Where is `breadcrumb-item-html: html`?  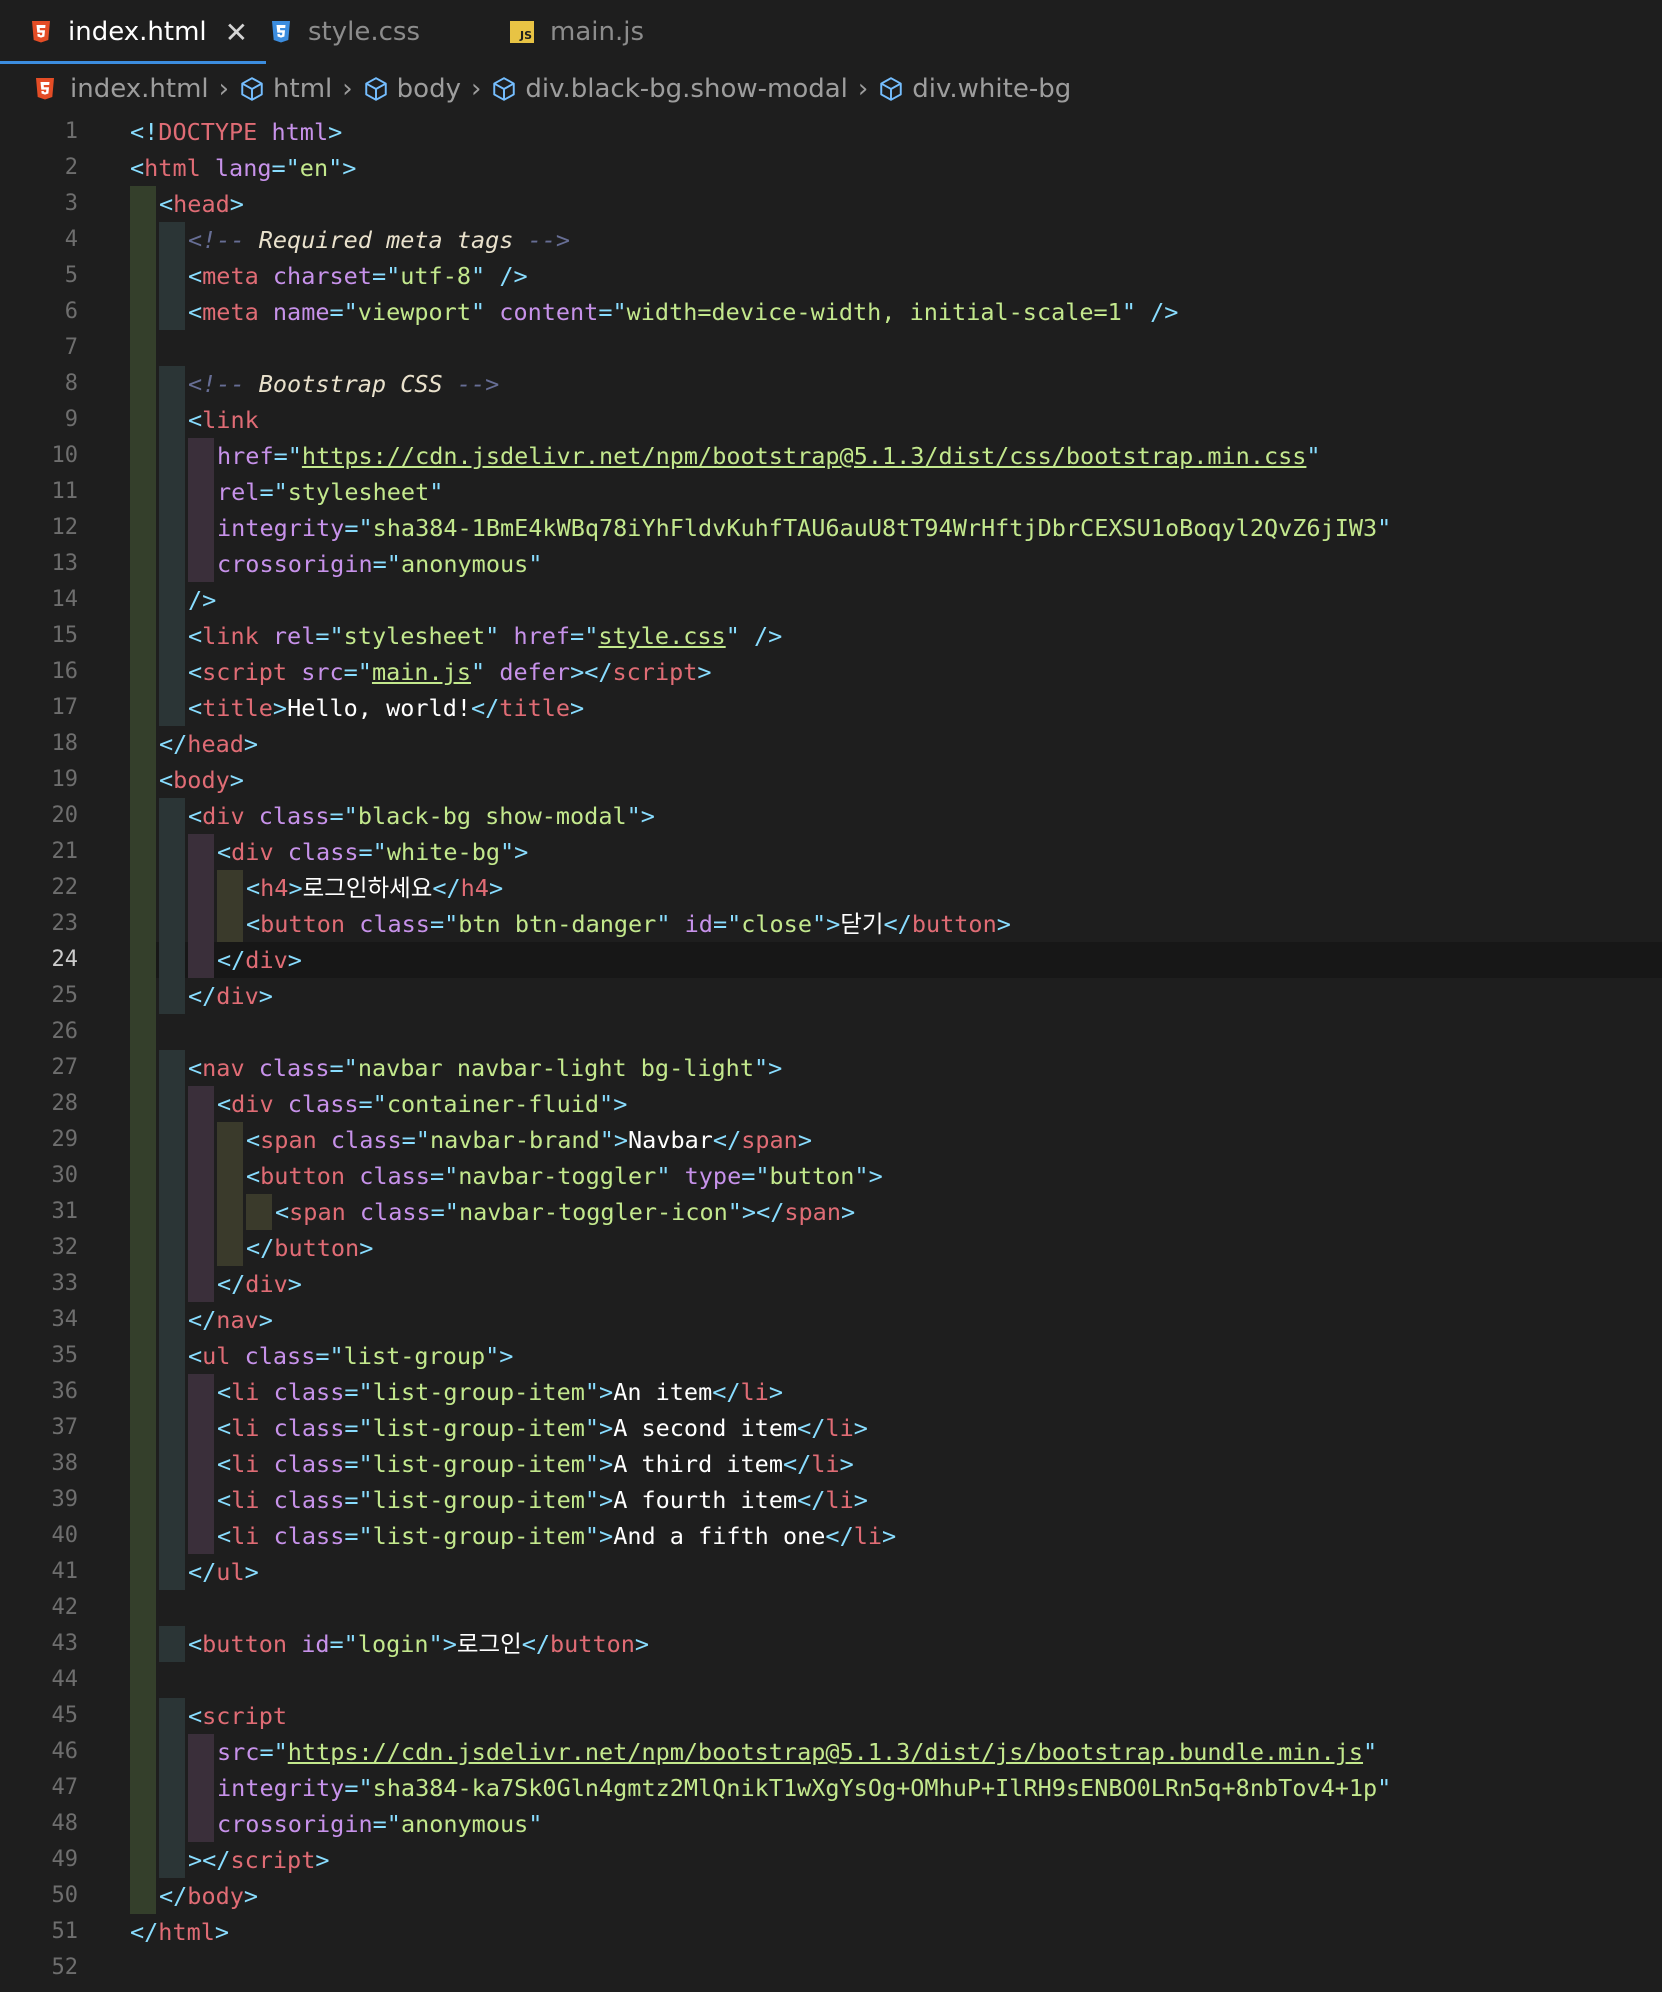 breadcrumb-item-html: html is located at coordinates (285, 89).